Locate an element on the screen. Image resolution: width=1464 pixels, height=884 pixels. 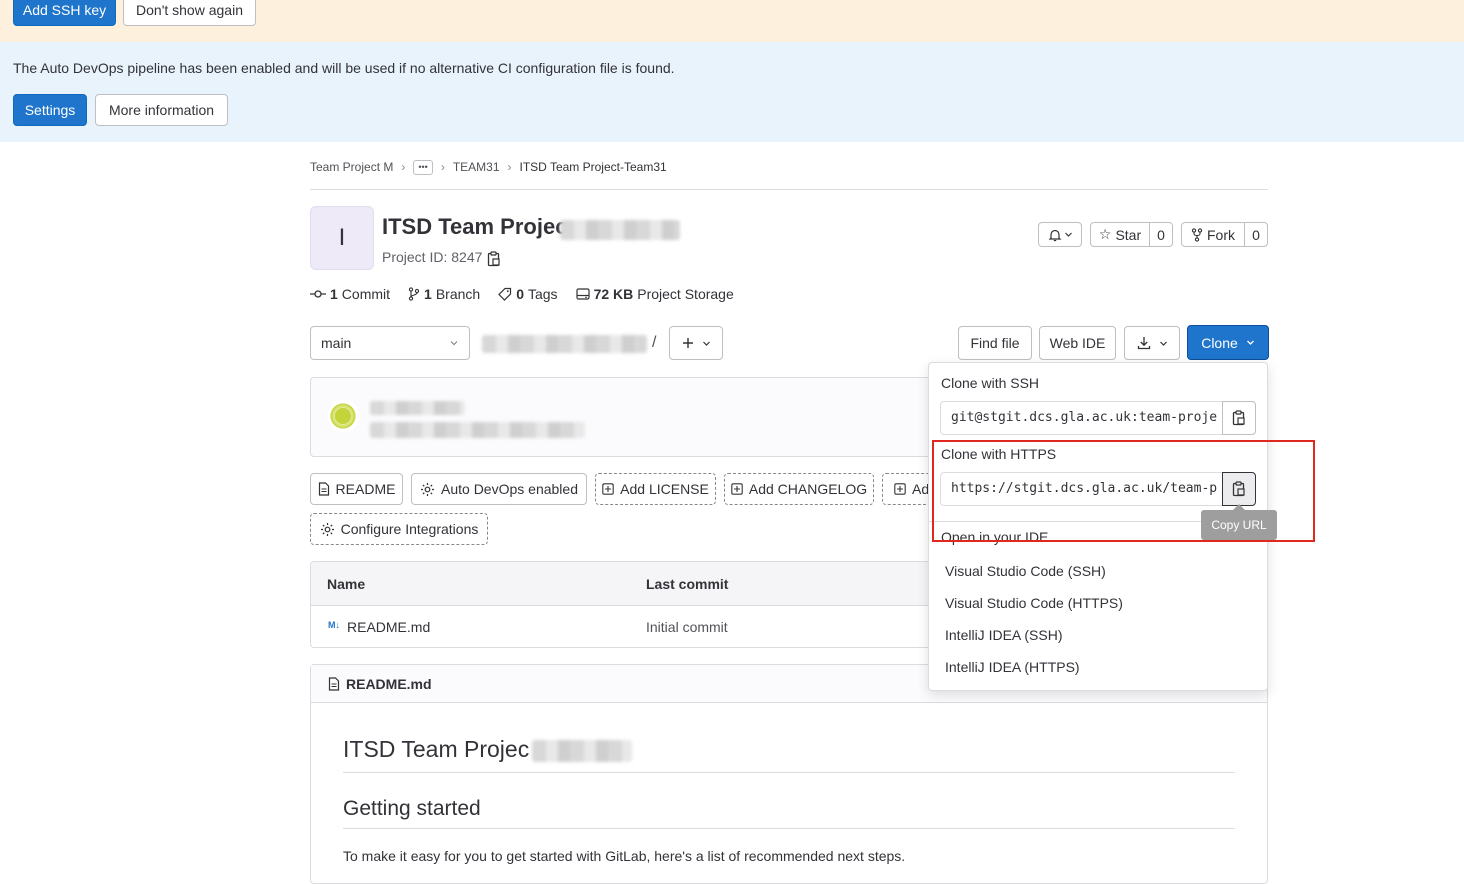
fork-count: 0 is located at coordinates (1256, 234).